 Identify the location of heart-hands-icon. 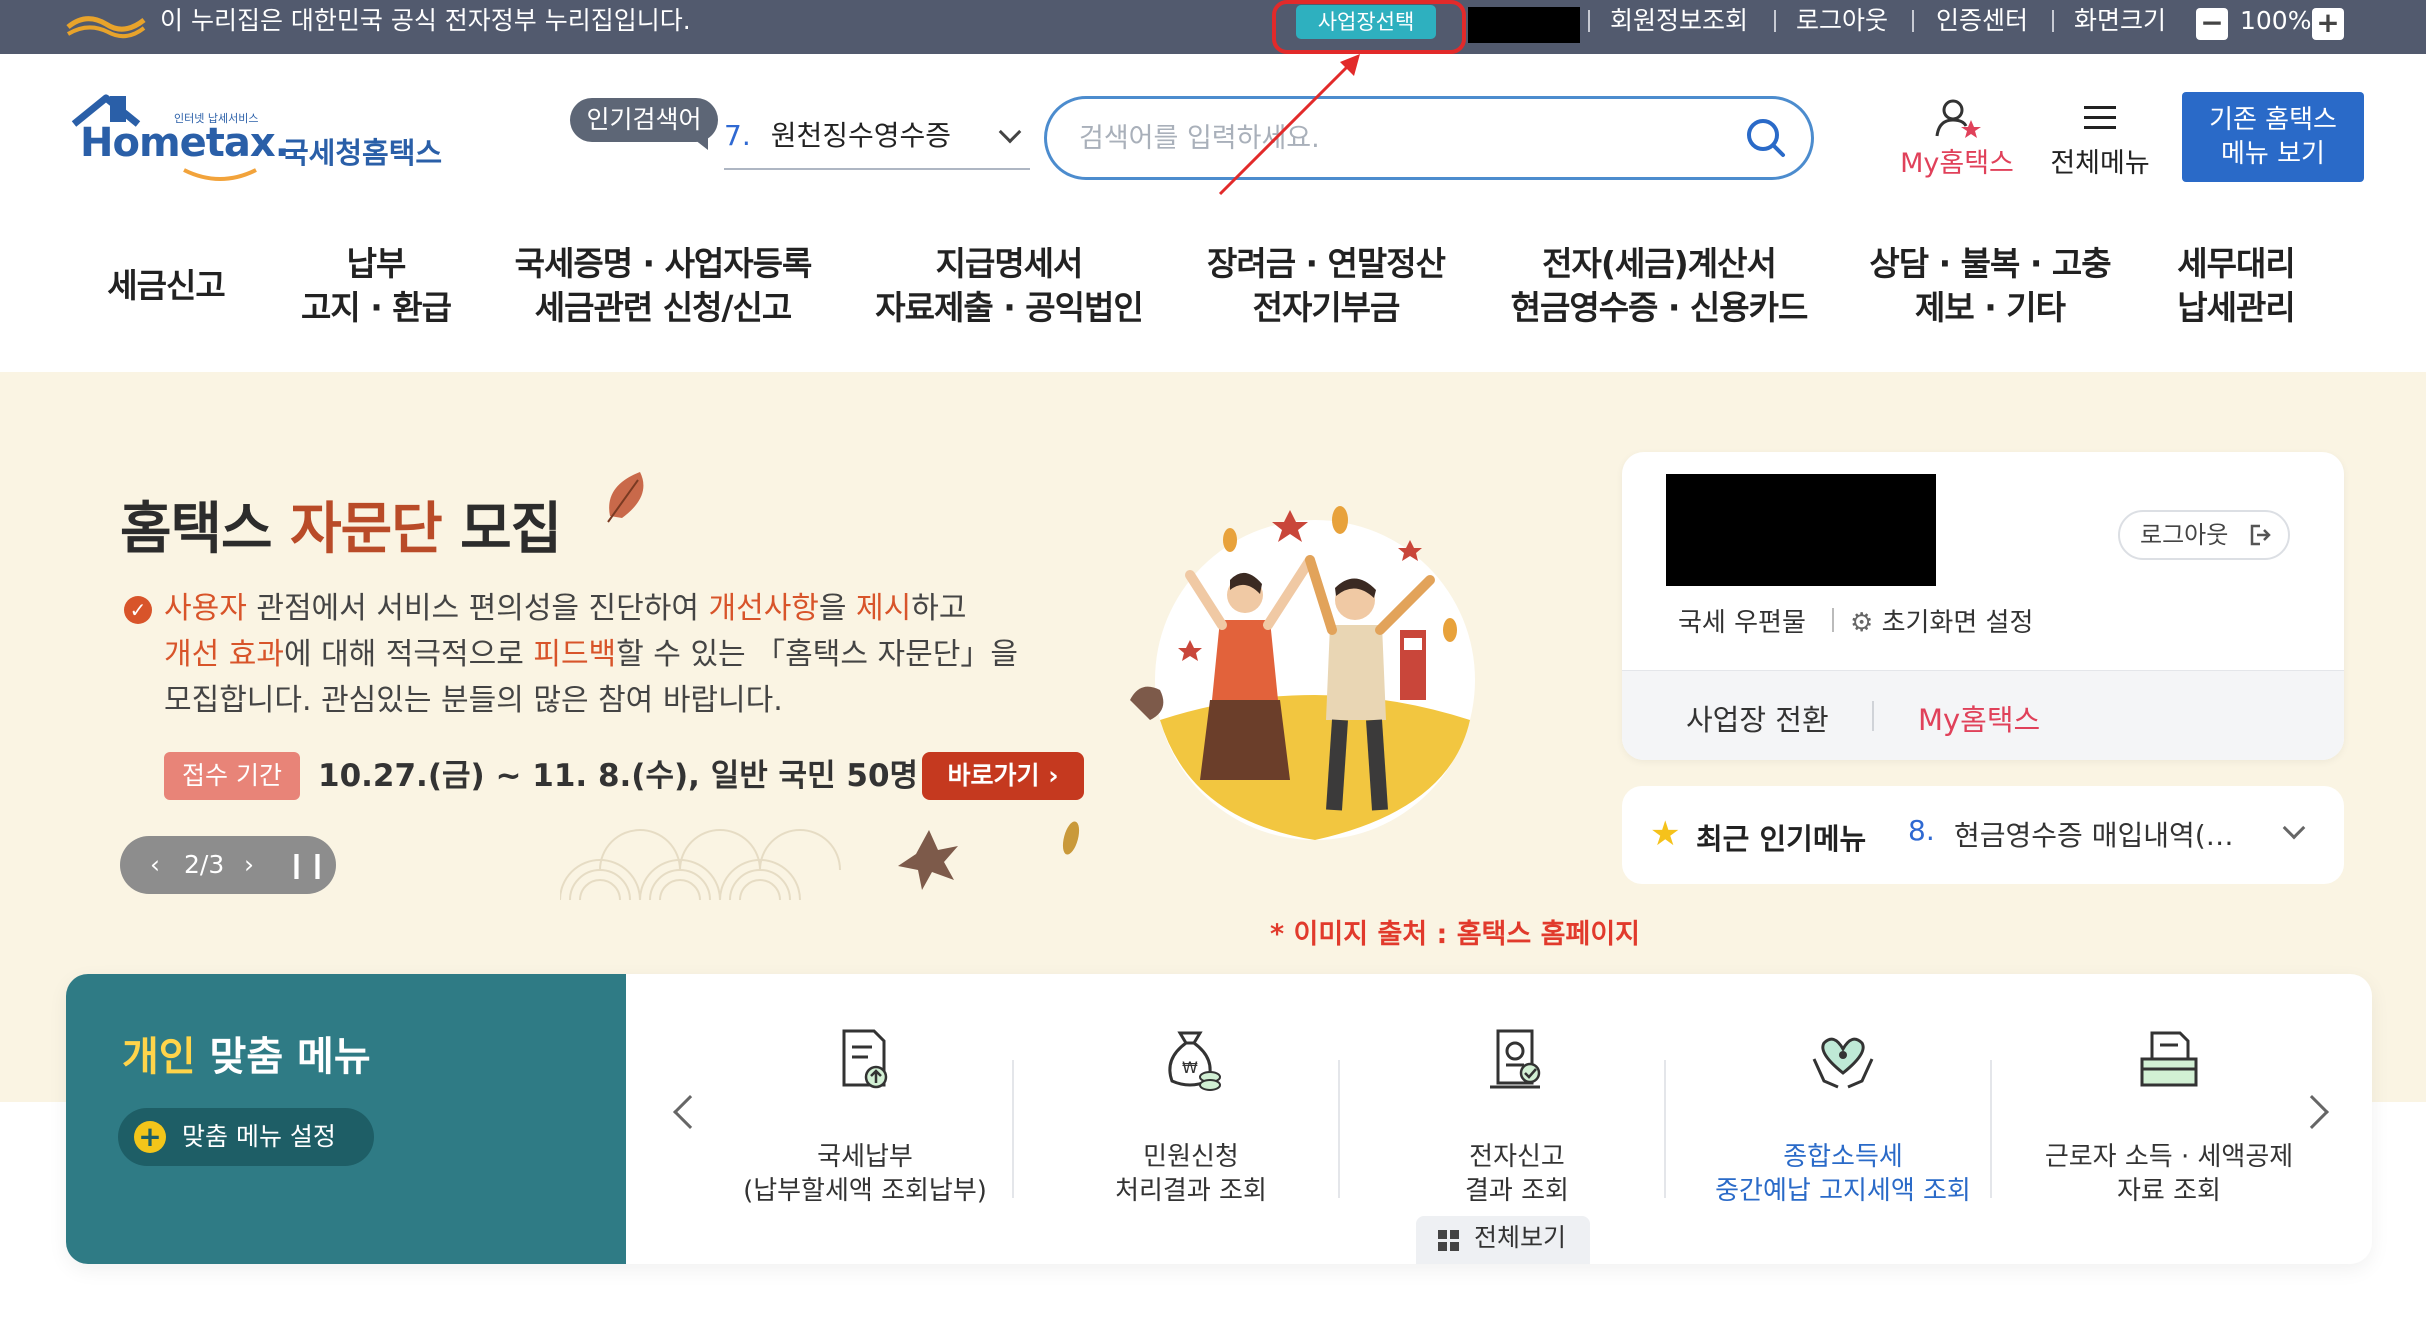
(1843, 1063).